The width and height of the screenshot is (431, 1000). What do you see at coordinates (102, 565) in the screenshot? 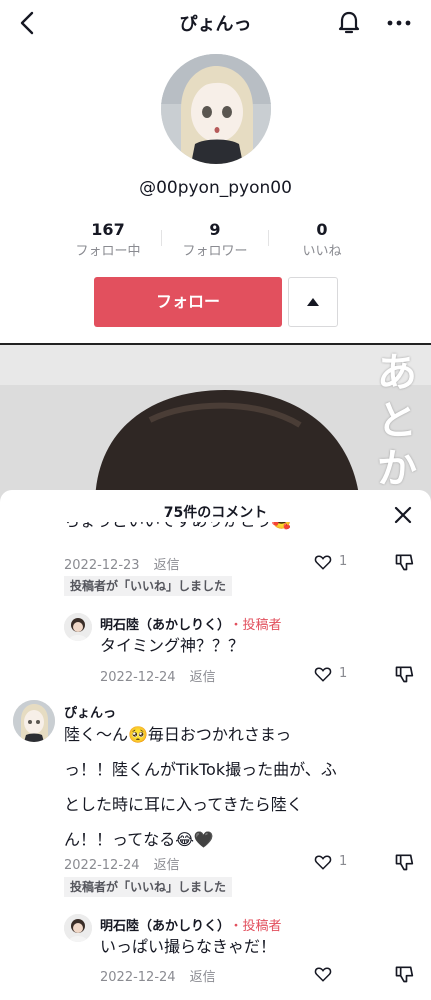
I see `comment-date: 2022-12-23` at bounding box center [102, 565].